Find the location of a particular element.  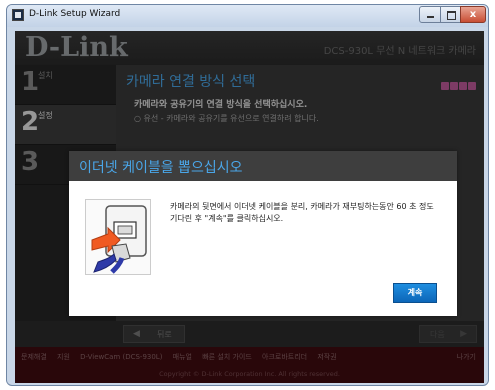

window-title: D-Link Setup Wizard is located at coordinates (75, 14).